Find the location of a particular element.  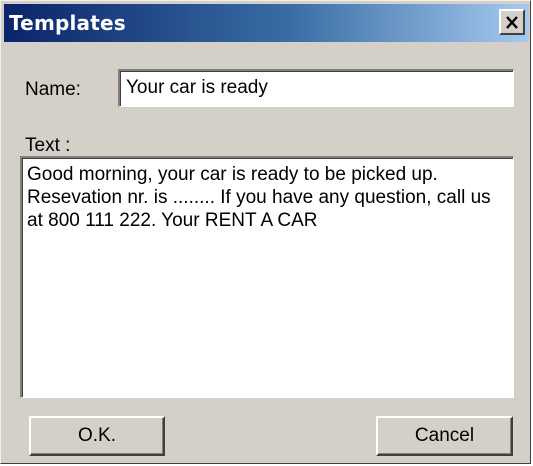

text-label: Text : is located at coordinates (48, 145).